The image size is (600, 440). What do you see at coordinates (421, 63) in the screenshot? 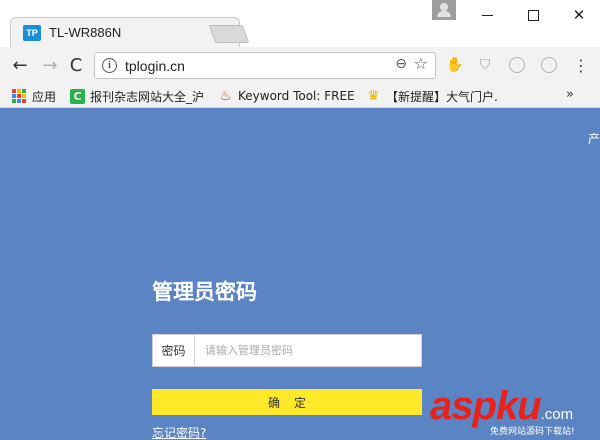
I see `bookmark-star-icon: ☆` at bounding box center [421, 63].